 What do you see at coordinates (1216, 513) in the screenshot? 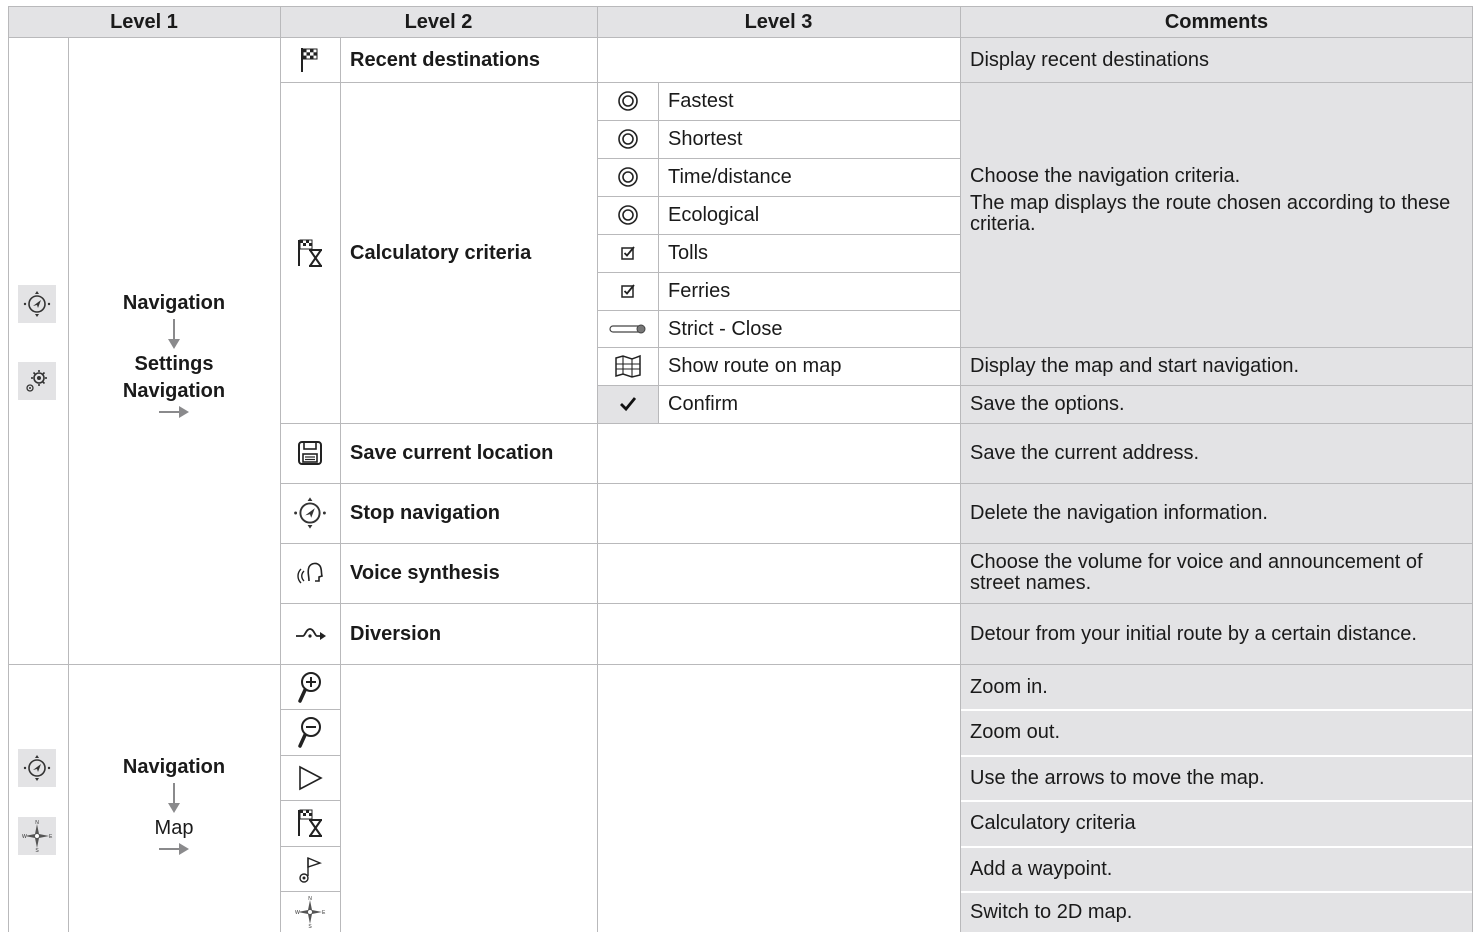
I see `comment-stop-navigation: Delete the navigation information.` at bounding box center [1216, 513].